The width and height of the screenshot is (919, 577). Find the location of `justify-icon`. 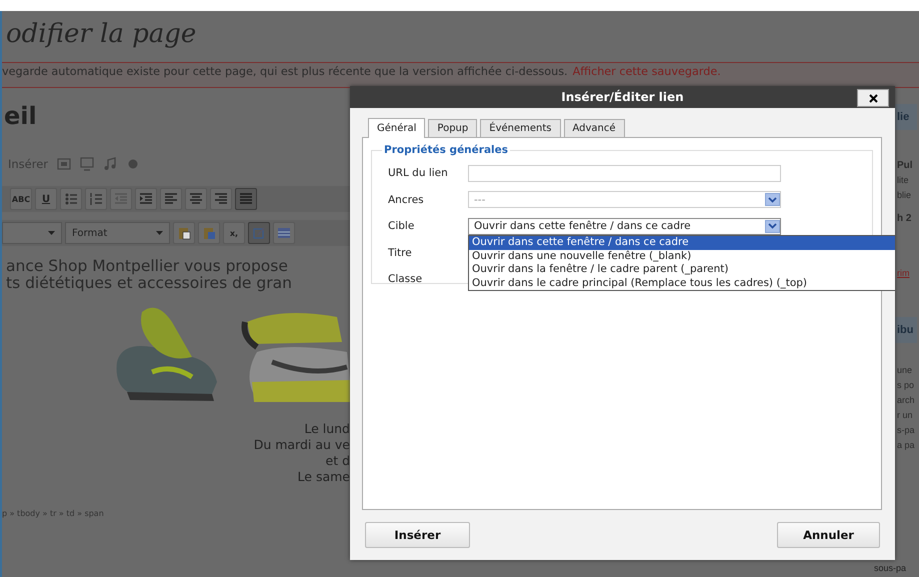

justify-icon is located at coordinates (246, 199).